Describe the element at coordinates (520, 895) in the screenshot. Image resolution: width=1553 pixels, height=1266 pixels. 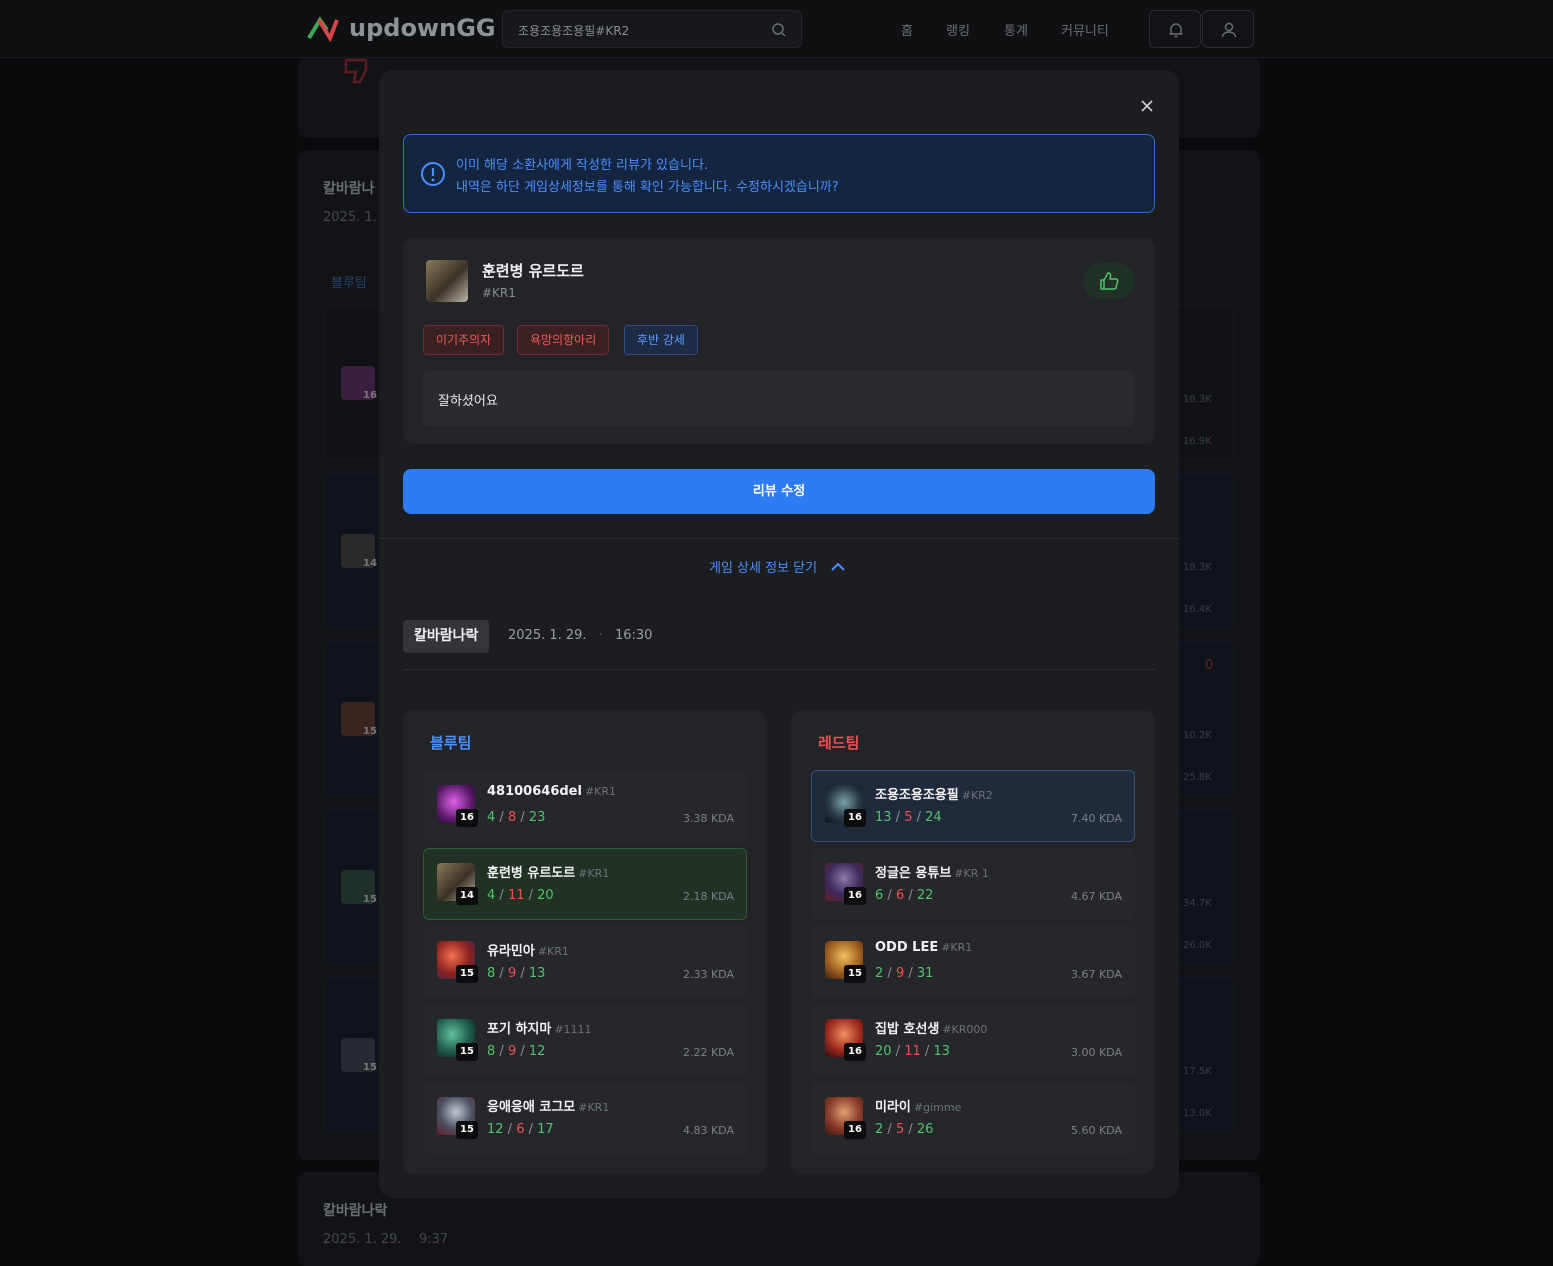
I see `player-kda: 4 / 11 / 20` at that location.